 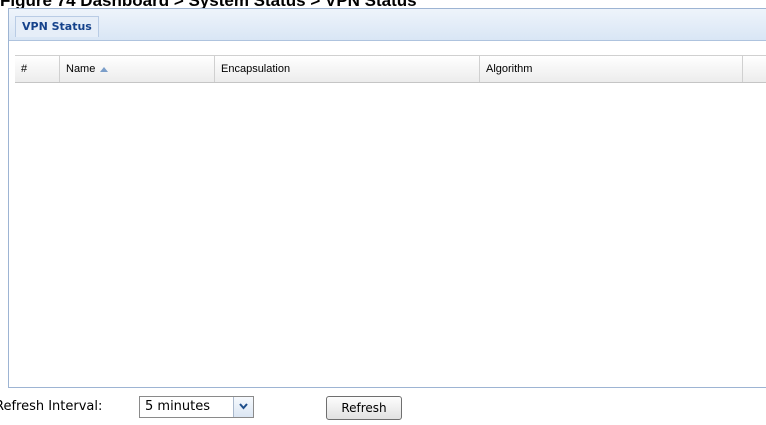 What do you see at coordinates (364, 408) in the screenshot?
I see `refresh-button: Refresh` at bounding box center [364, 408].